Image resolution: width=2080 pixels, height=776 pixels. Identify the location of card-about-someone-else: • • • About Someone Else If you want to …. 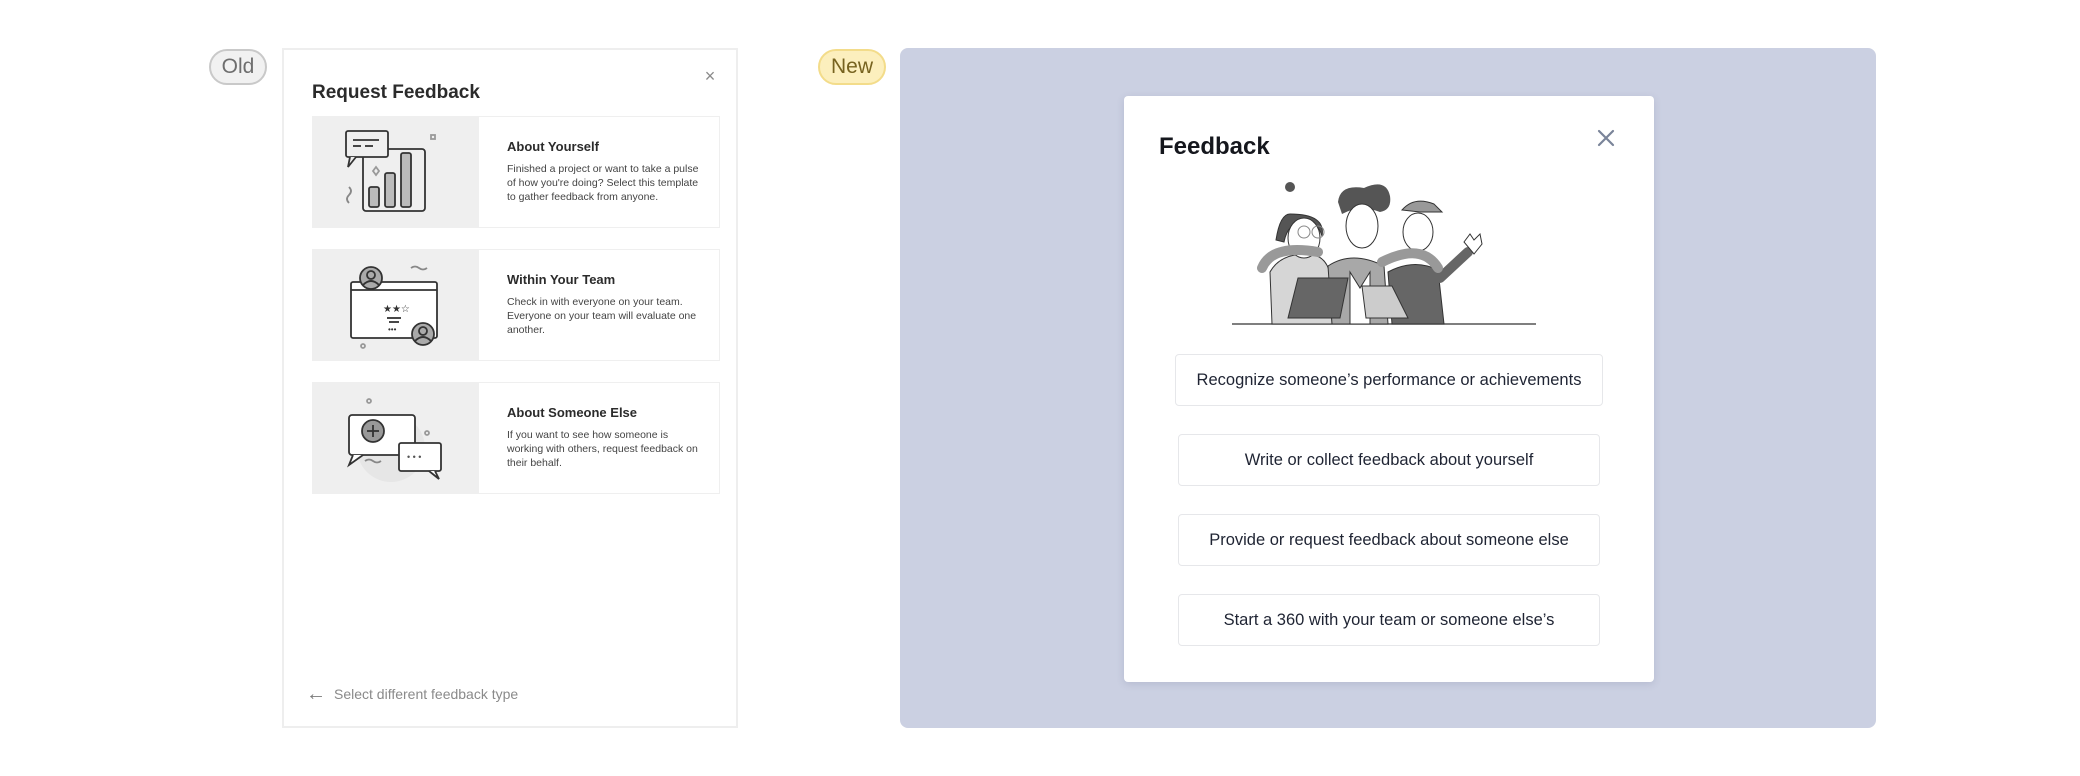
(516, 438).